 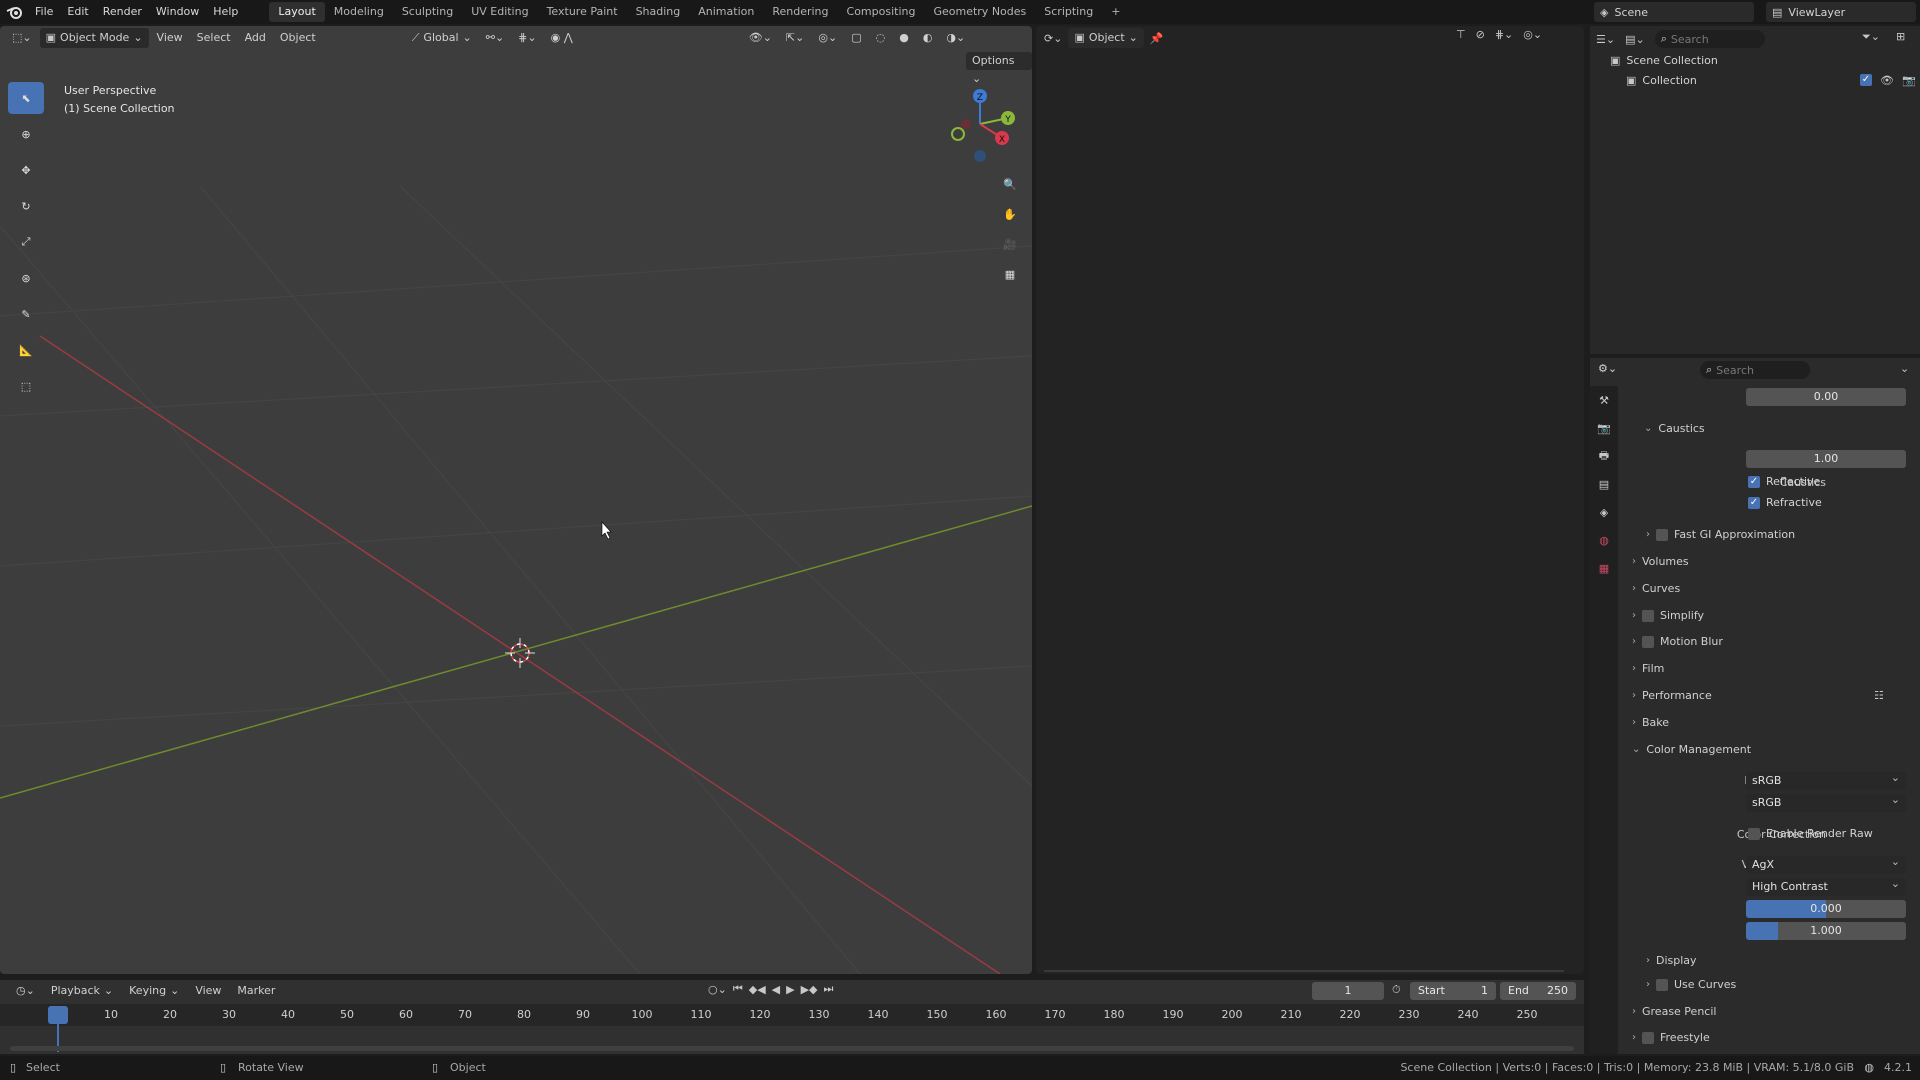 What do you see at coordinates (26, 206) in the screenshot?
I see `rotate-tool-icon: ↻` at bounding box center [26, 206].